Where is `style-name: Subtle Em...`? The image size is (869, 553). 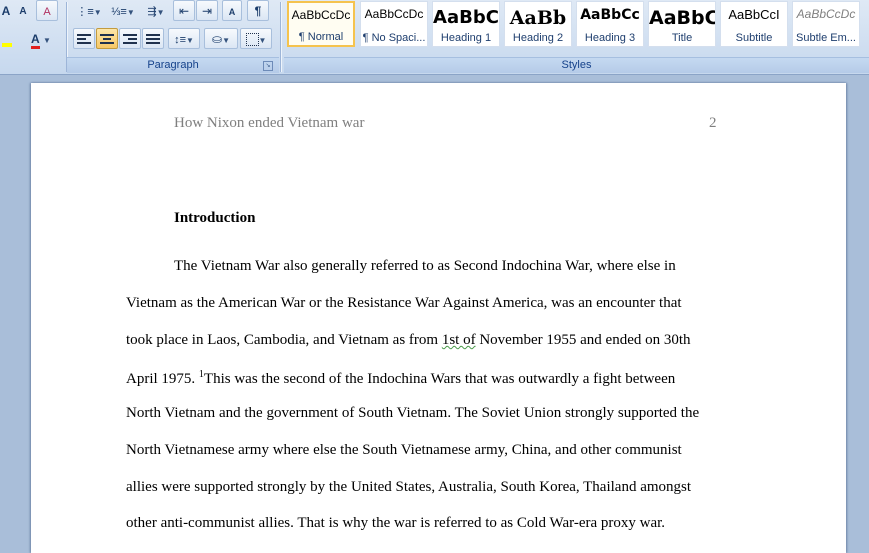
style-name: Subtle Em... is located at coordinates (826, 38).